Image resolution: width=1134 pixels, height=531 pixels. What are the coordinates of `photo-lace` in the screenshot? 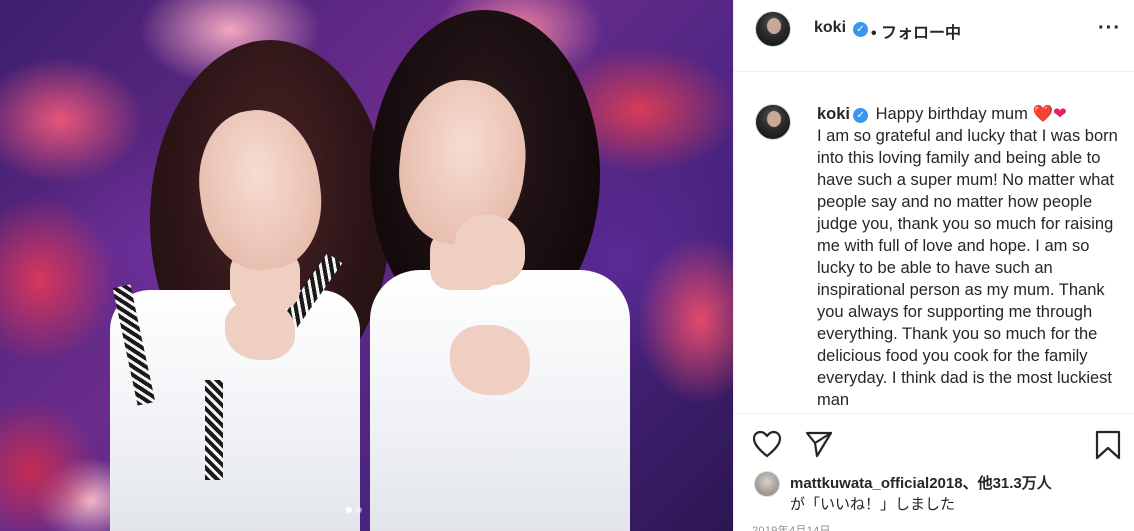 It's located at (214, 430).